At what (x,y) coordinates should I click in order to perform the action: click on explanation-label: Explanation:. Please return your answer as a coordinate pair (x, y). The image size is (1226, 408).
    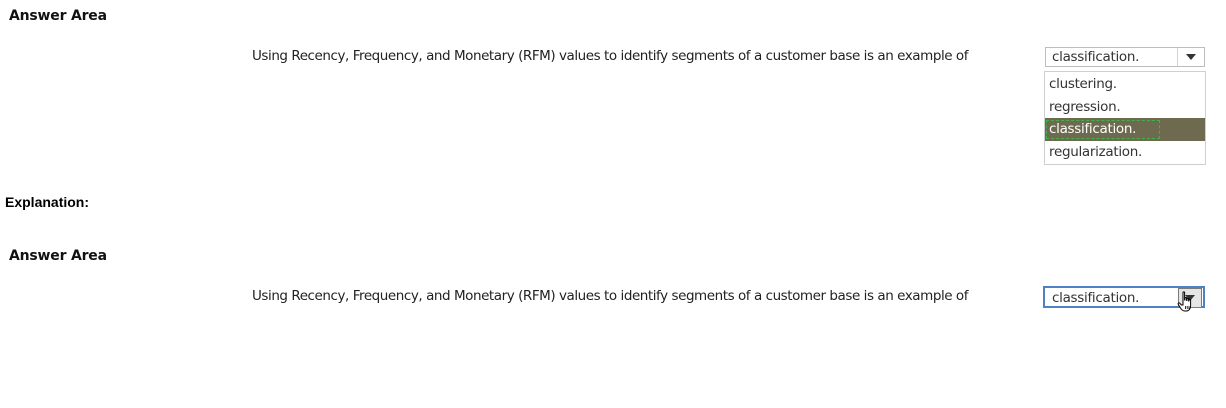
    Looking at the image, I should click on (47, 202).